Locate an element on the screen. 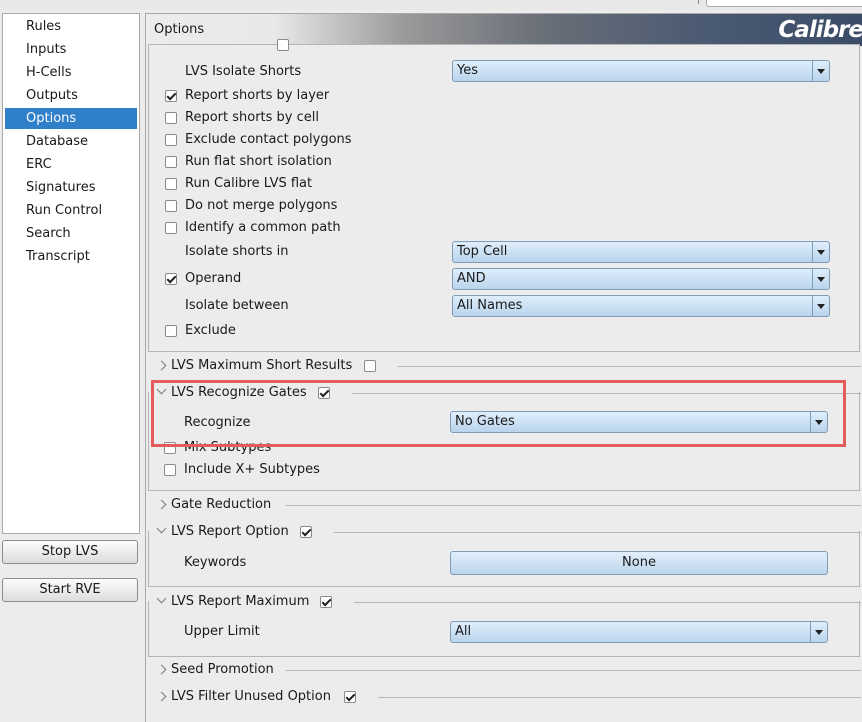  report-by-layer-checkbox is located at coordinates (171, 96).